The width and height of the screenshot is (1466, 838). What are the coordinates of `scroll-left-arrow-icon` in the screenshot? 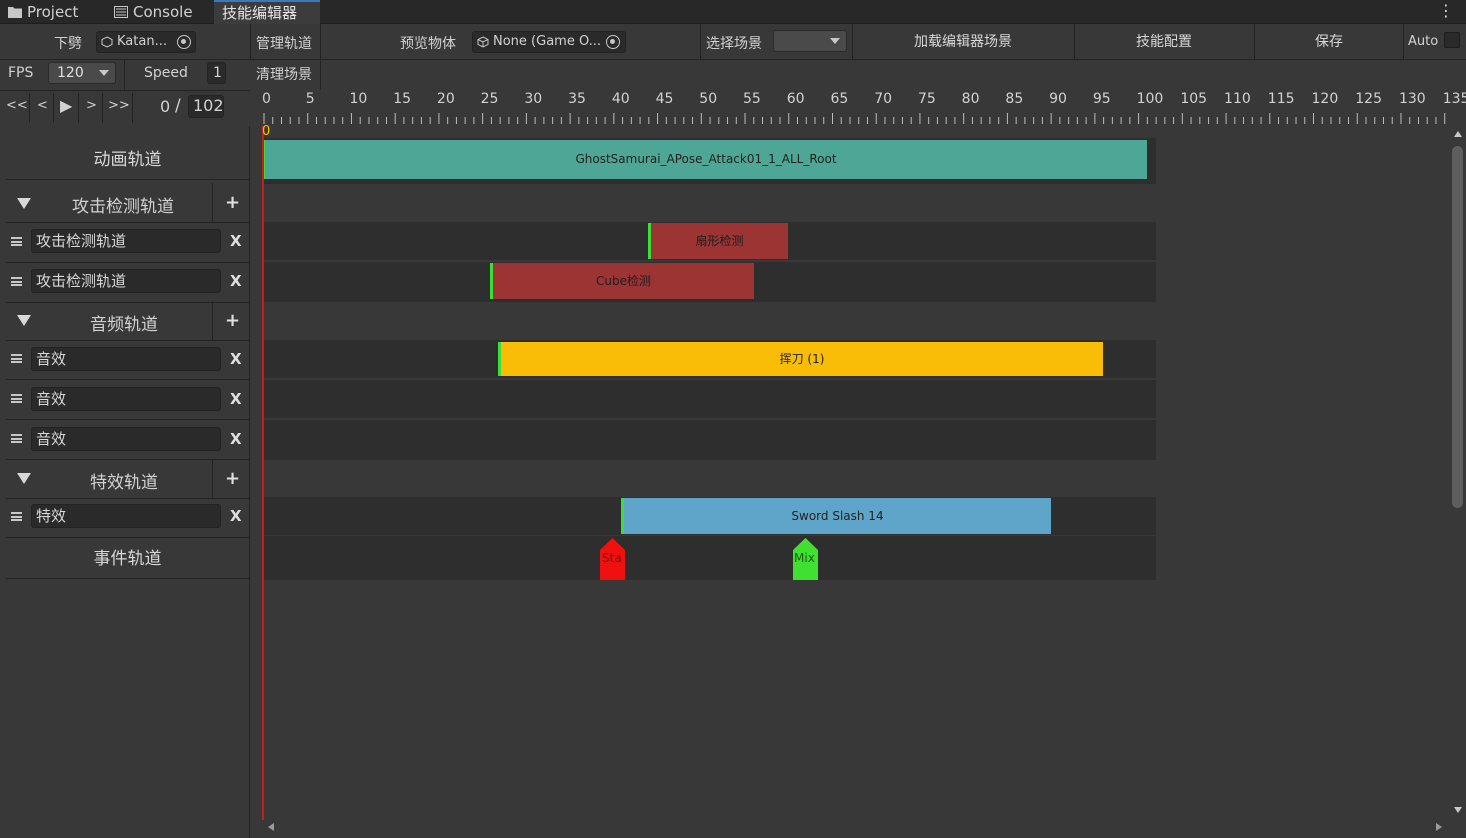 It's located at (271, 827).